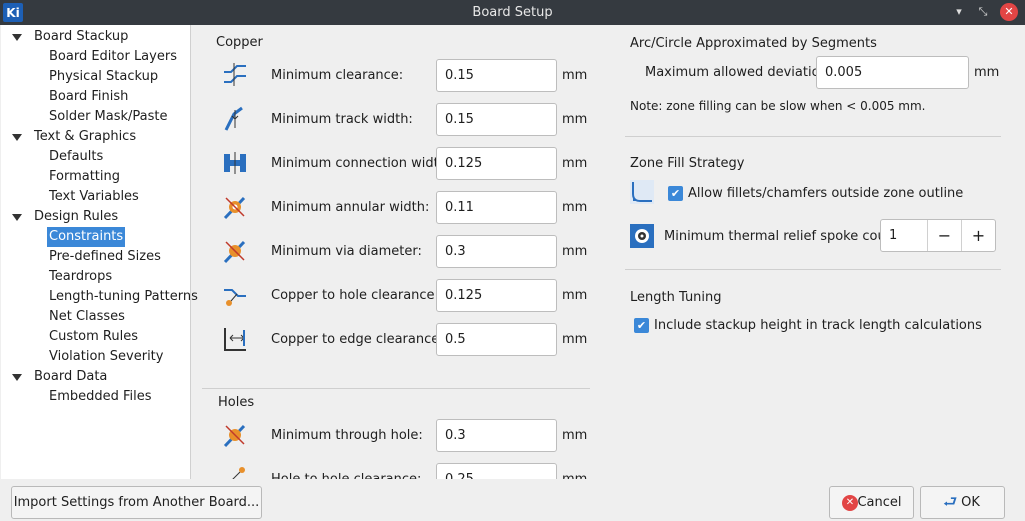  I want to click on through-hole-icon, so click(234, 436).